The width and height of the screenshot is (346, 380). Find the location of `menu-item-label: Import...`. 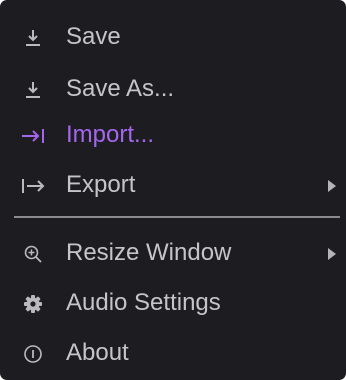

menu-item-label: Import... is located at coordinates (110, 134).